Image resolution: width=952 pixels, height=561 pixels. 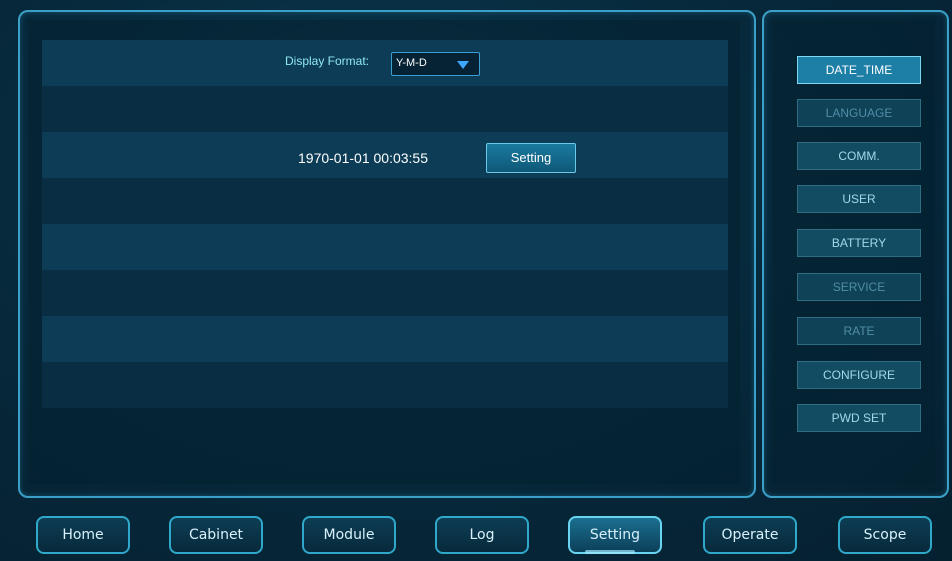 I want to click on sidebar-item-battery: BATTERY, so click(x=859, y=243).